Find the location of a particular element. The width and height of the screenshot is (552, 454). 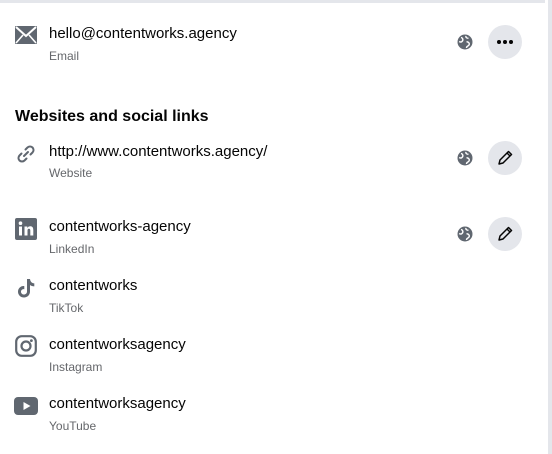

youtube-icon is located at coordinates (26, 406).